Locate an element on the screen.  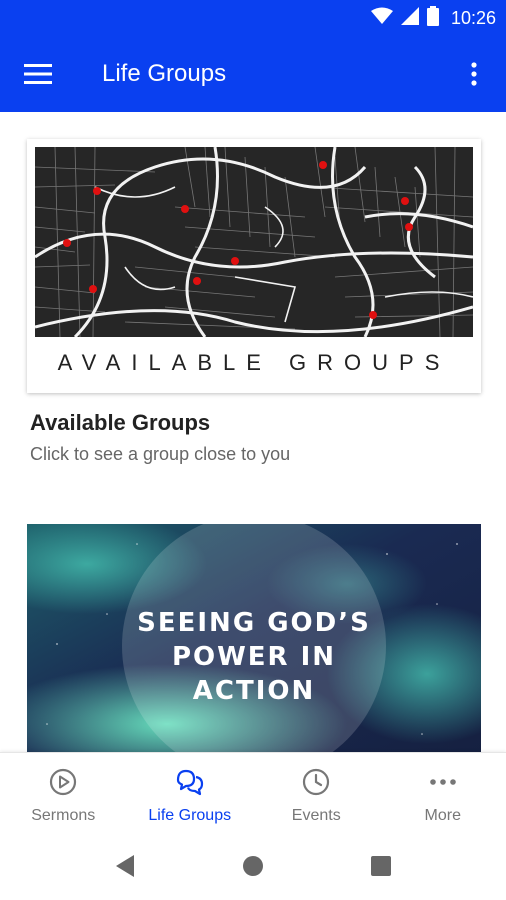
recents-button is located at coordinates (381, 866).